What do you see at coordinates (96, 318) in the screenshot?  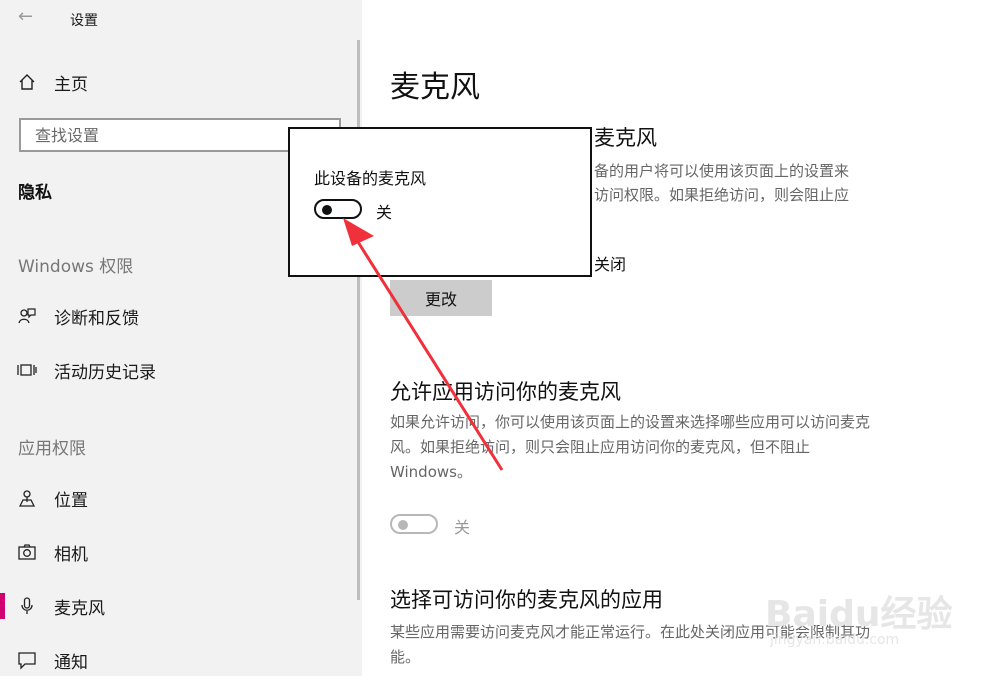 I see `sidebar-item-label: 诊断和反馈` at bounding box center [96, 318].